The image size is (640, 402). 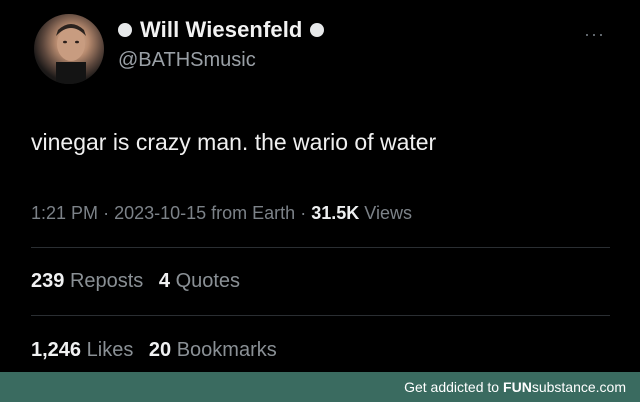 I want to click on quotes-link: 4 Quotes, so click(x=199, y=281).